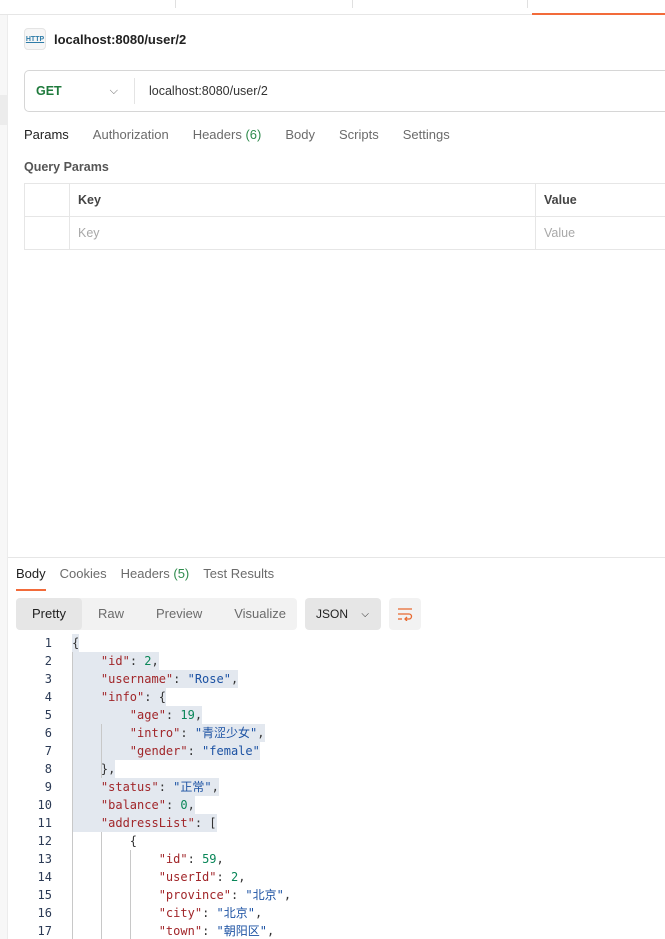 The height and width of the screenshot is (939, 665). What do you see at coordinates (332, 7) in the screenshot?
I see `top-tab-bar` at bounding box center [332, 7].